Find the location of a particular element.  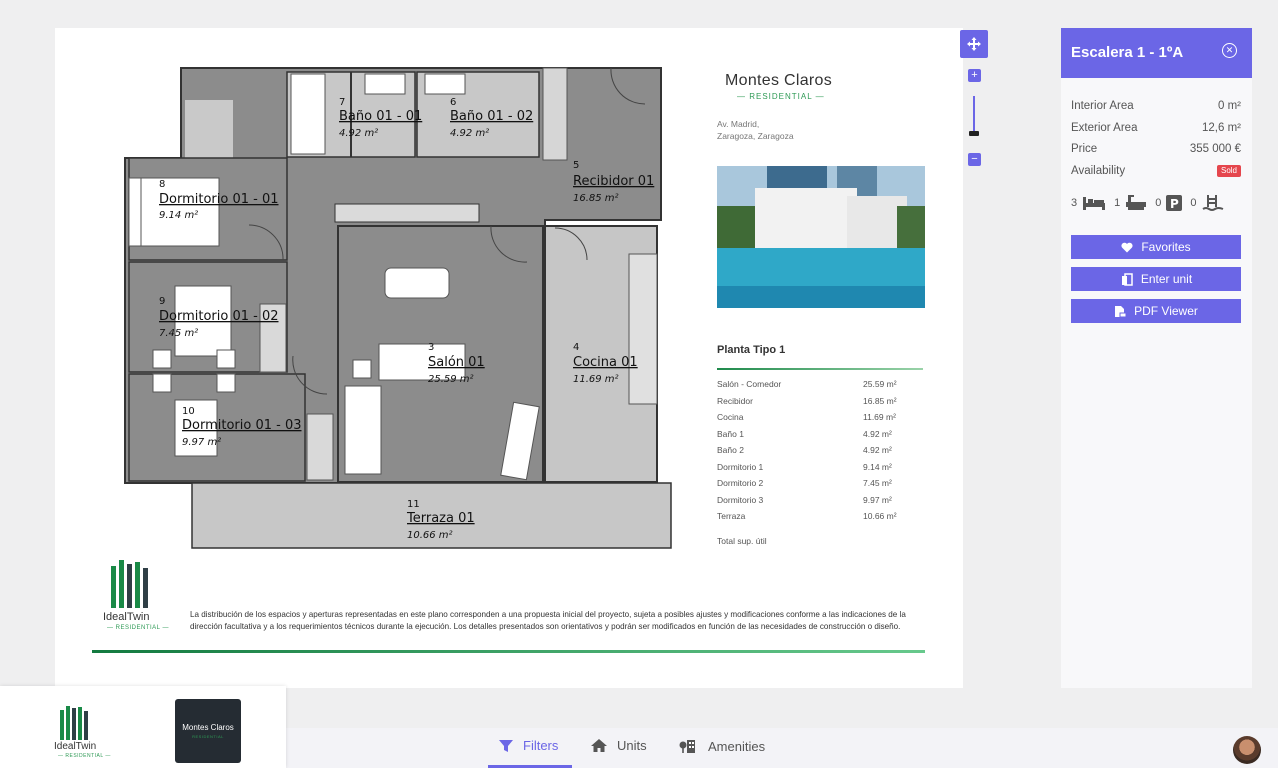

svg-text: P is located at coordinates (1174, 204).